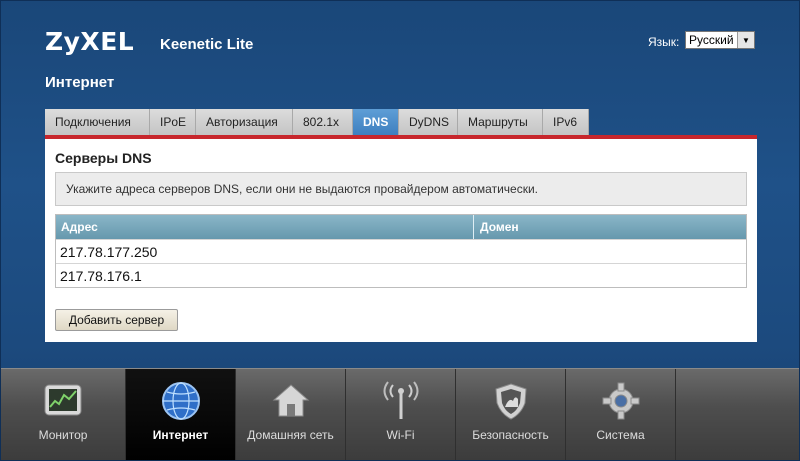 This screenshot has height=461, width=800. I want to click on globe-icon, so click(181, 401).